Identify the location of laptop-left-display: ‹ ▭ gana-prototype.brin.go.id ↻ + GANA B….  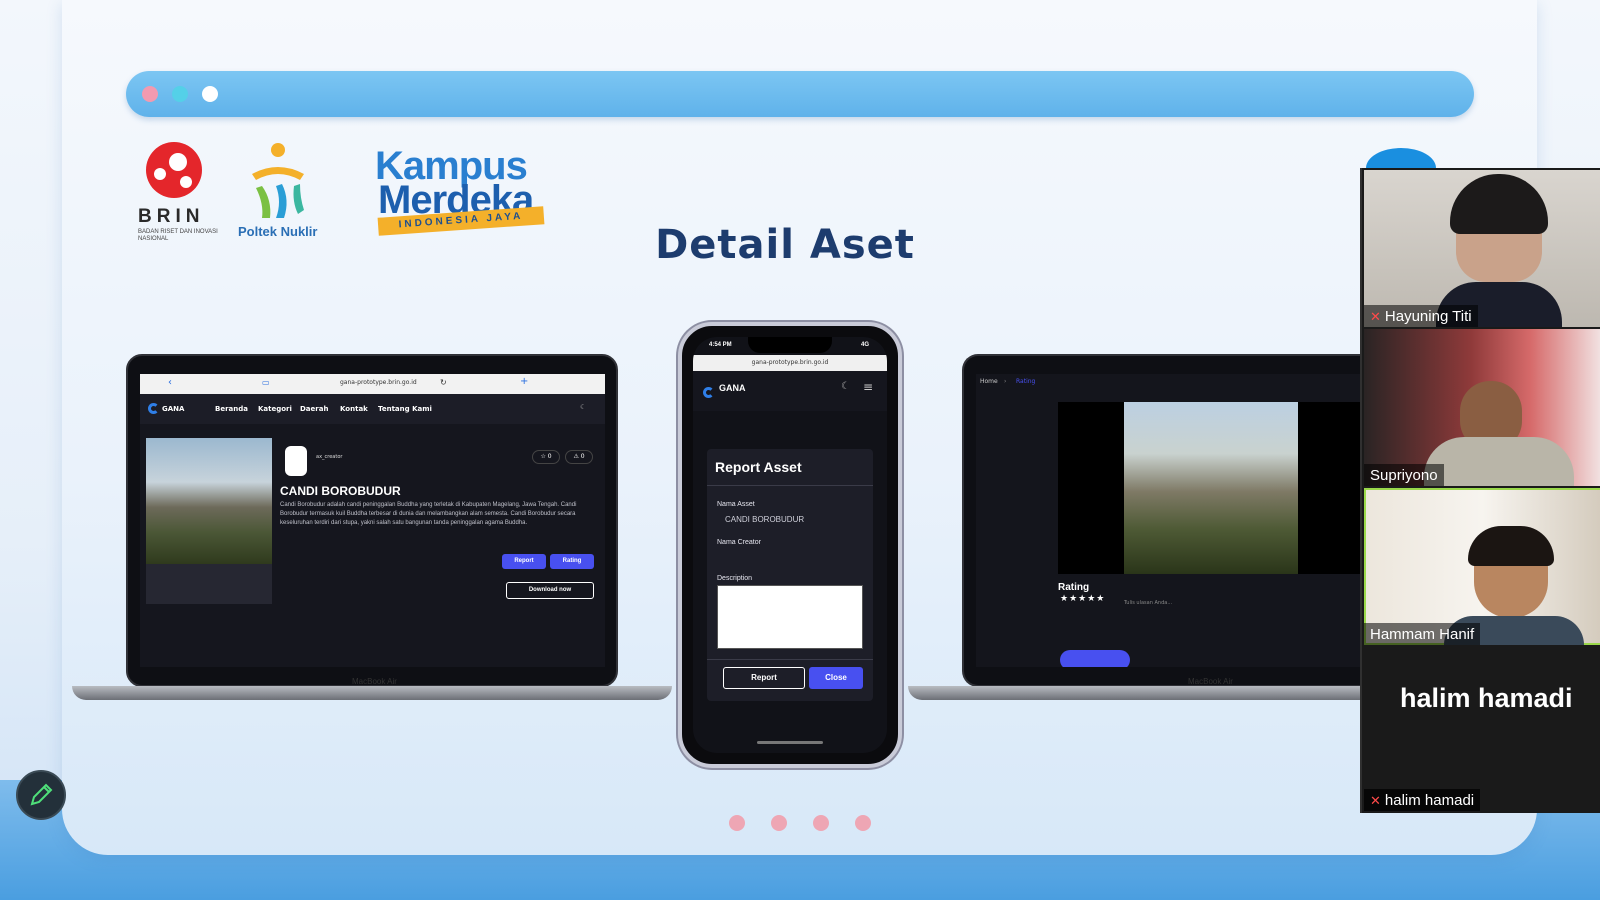
(372, 520).